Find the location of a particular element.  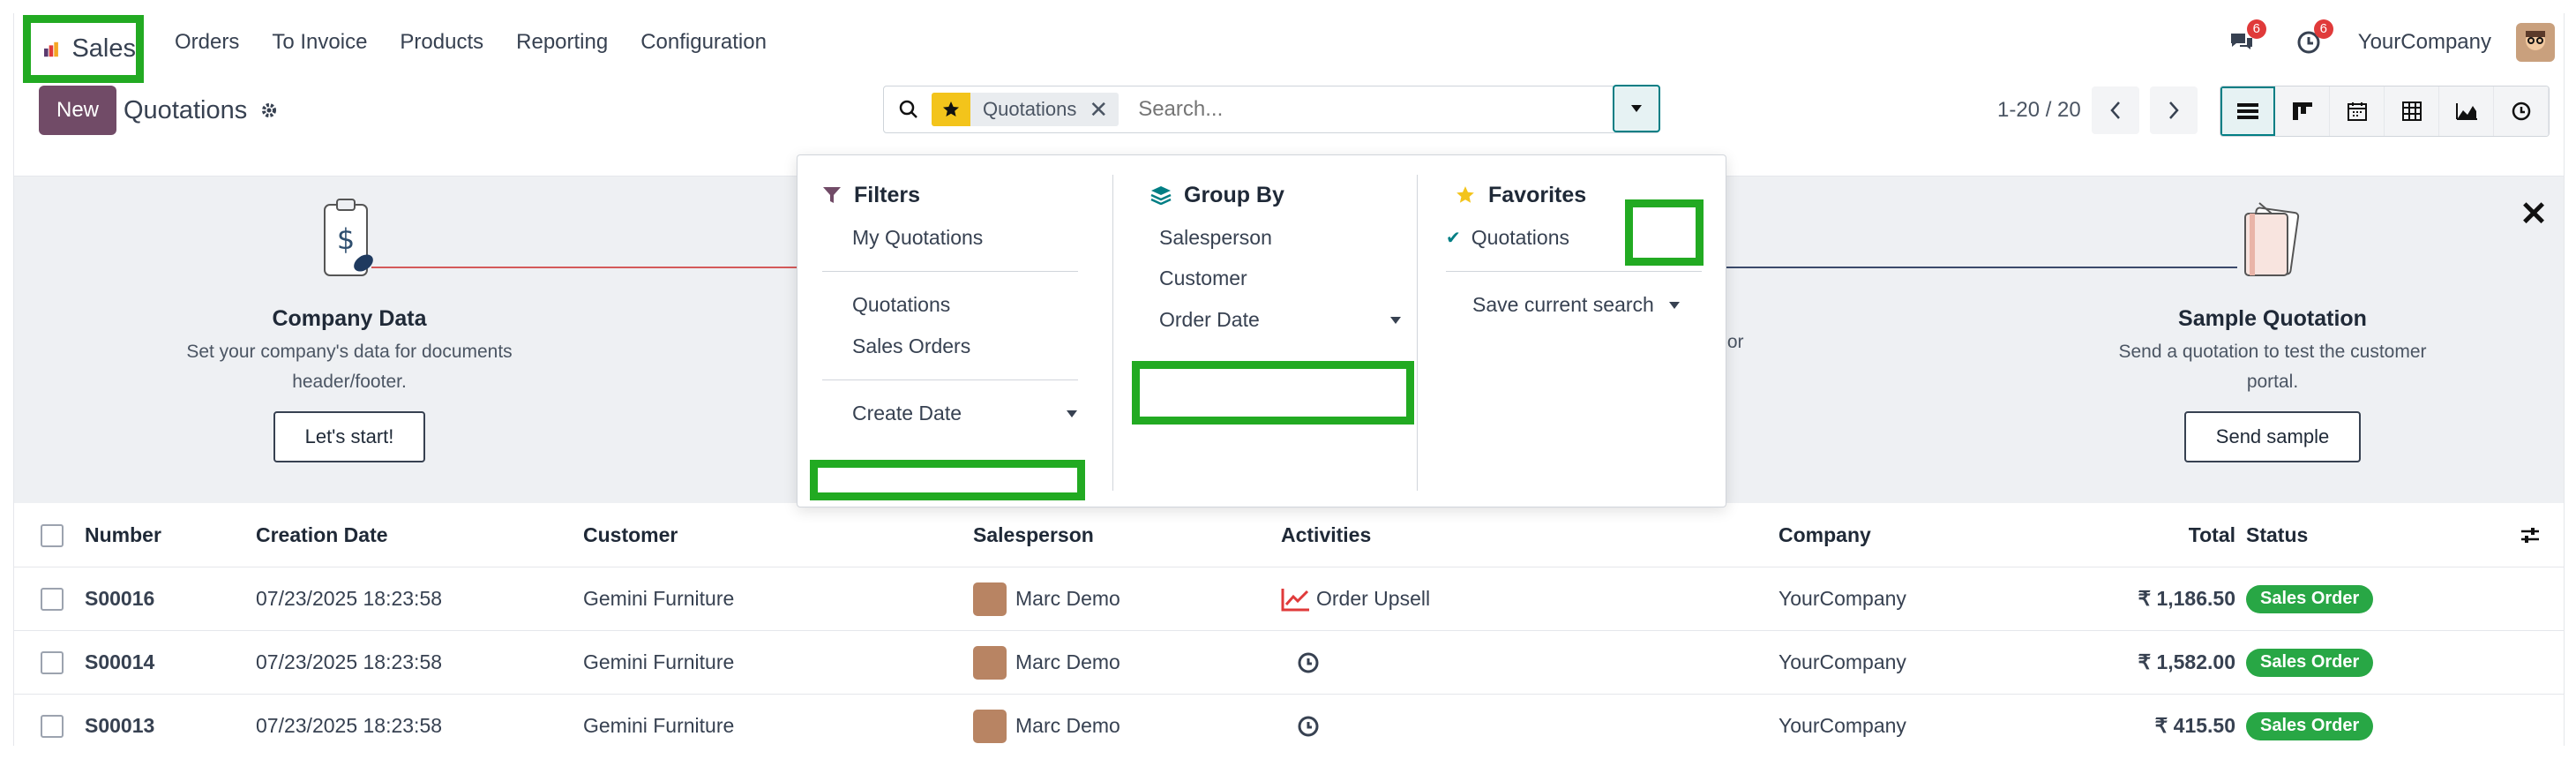

divider is located at coordinates (950, 271).